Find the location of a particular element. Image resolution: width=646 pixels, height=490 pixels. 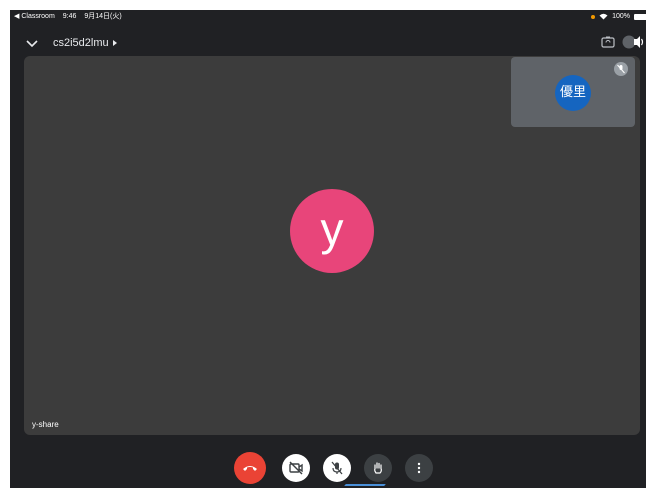

camera-off-icon is located at coordinates (296, 468).